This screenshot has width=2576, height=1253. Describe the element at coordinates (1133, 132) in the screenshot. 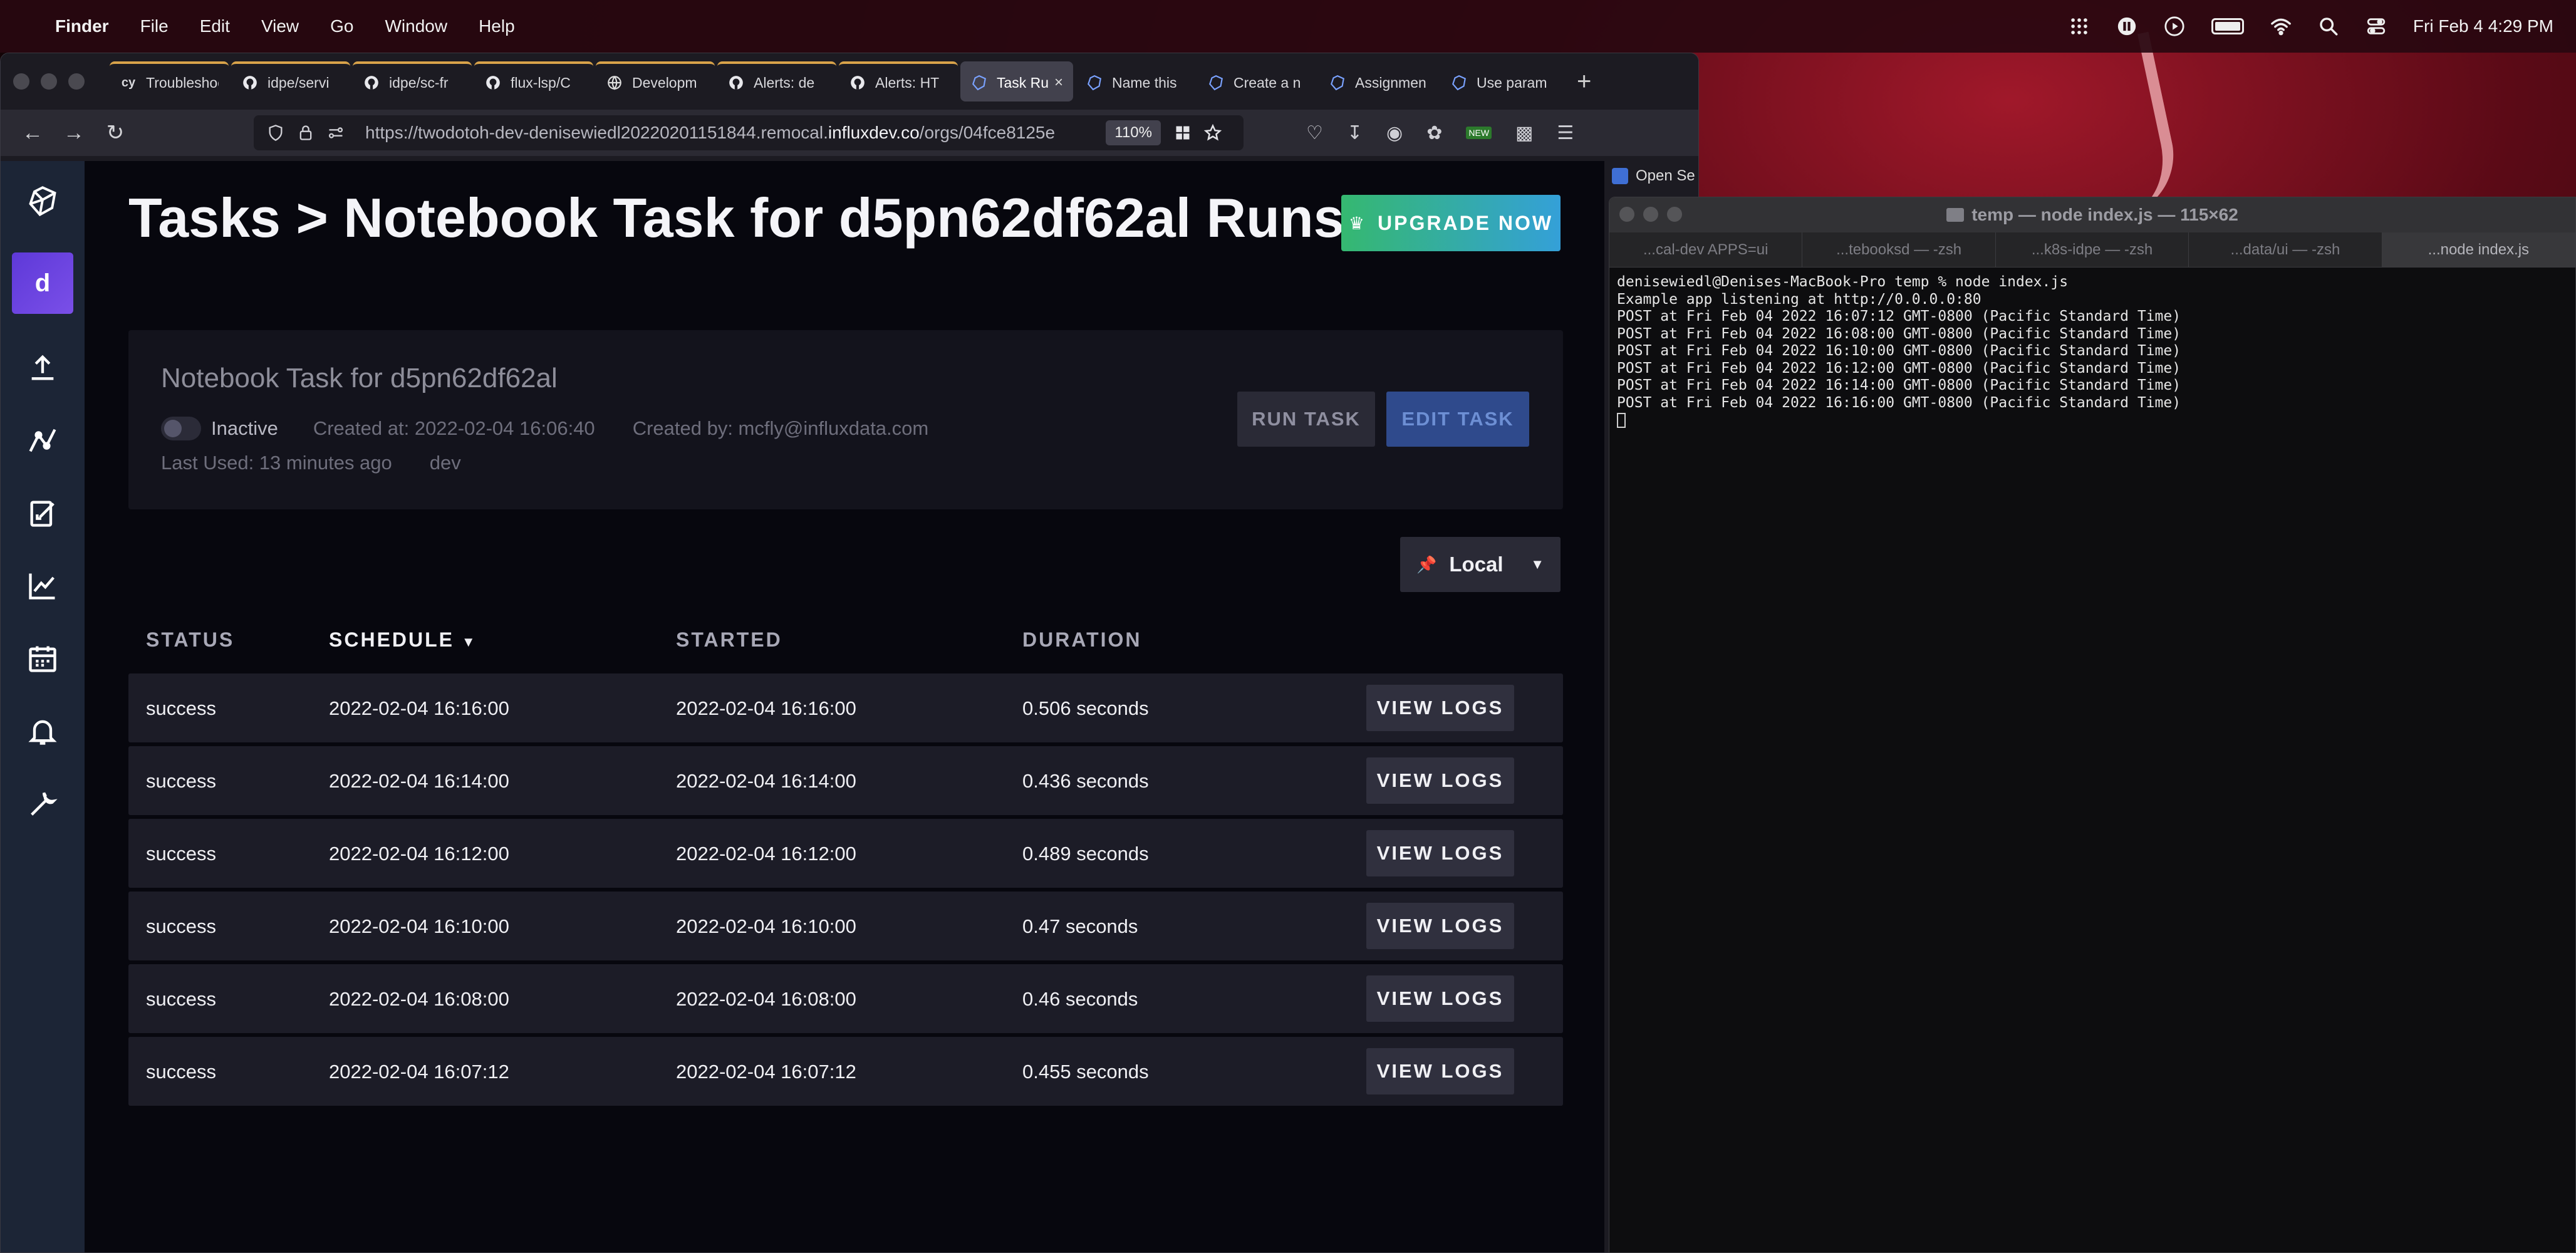

I see `zoom-level: 110%` at that location.